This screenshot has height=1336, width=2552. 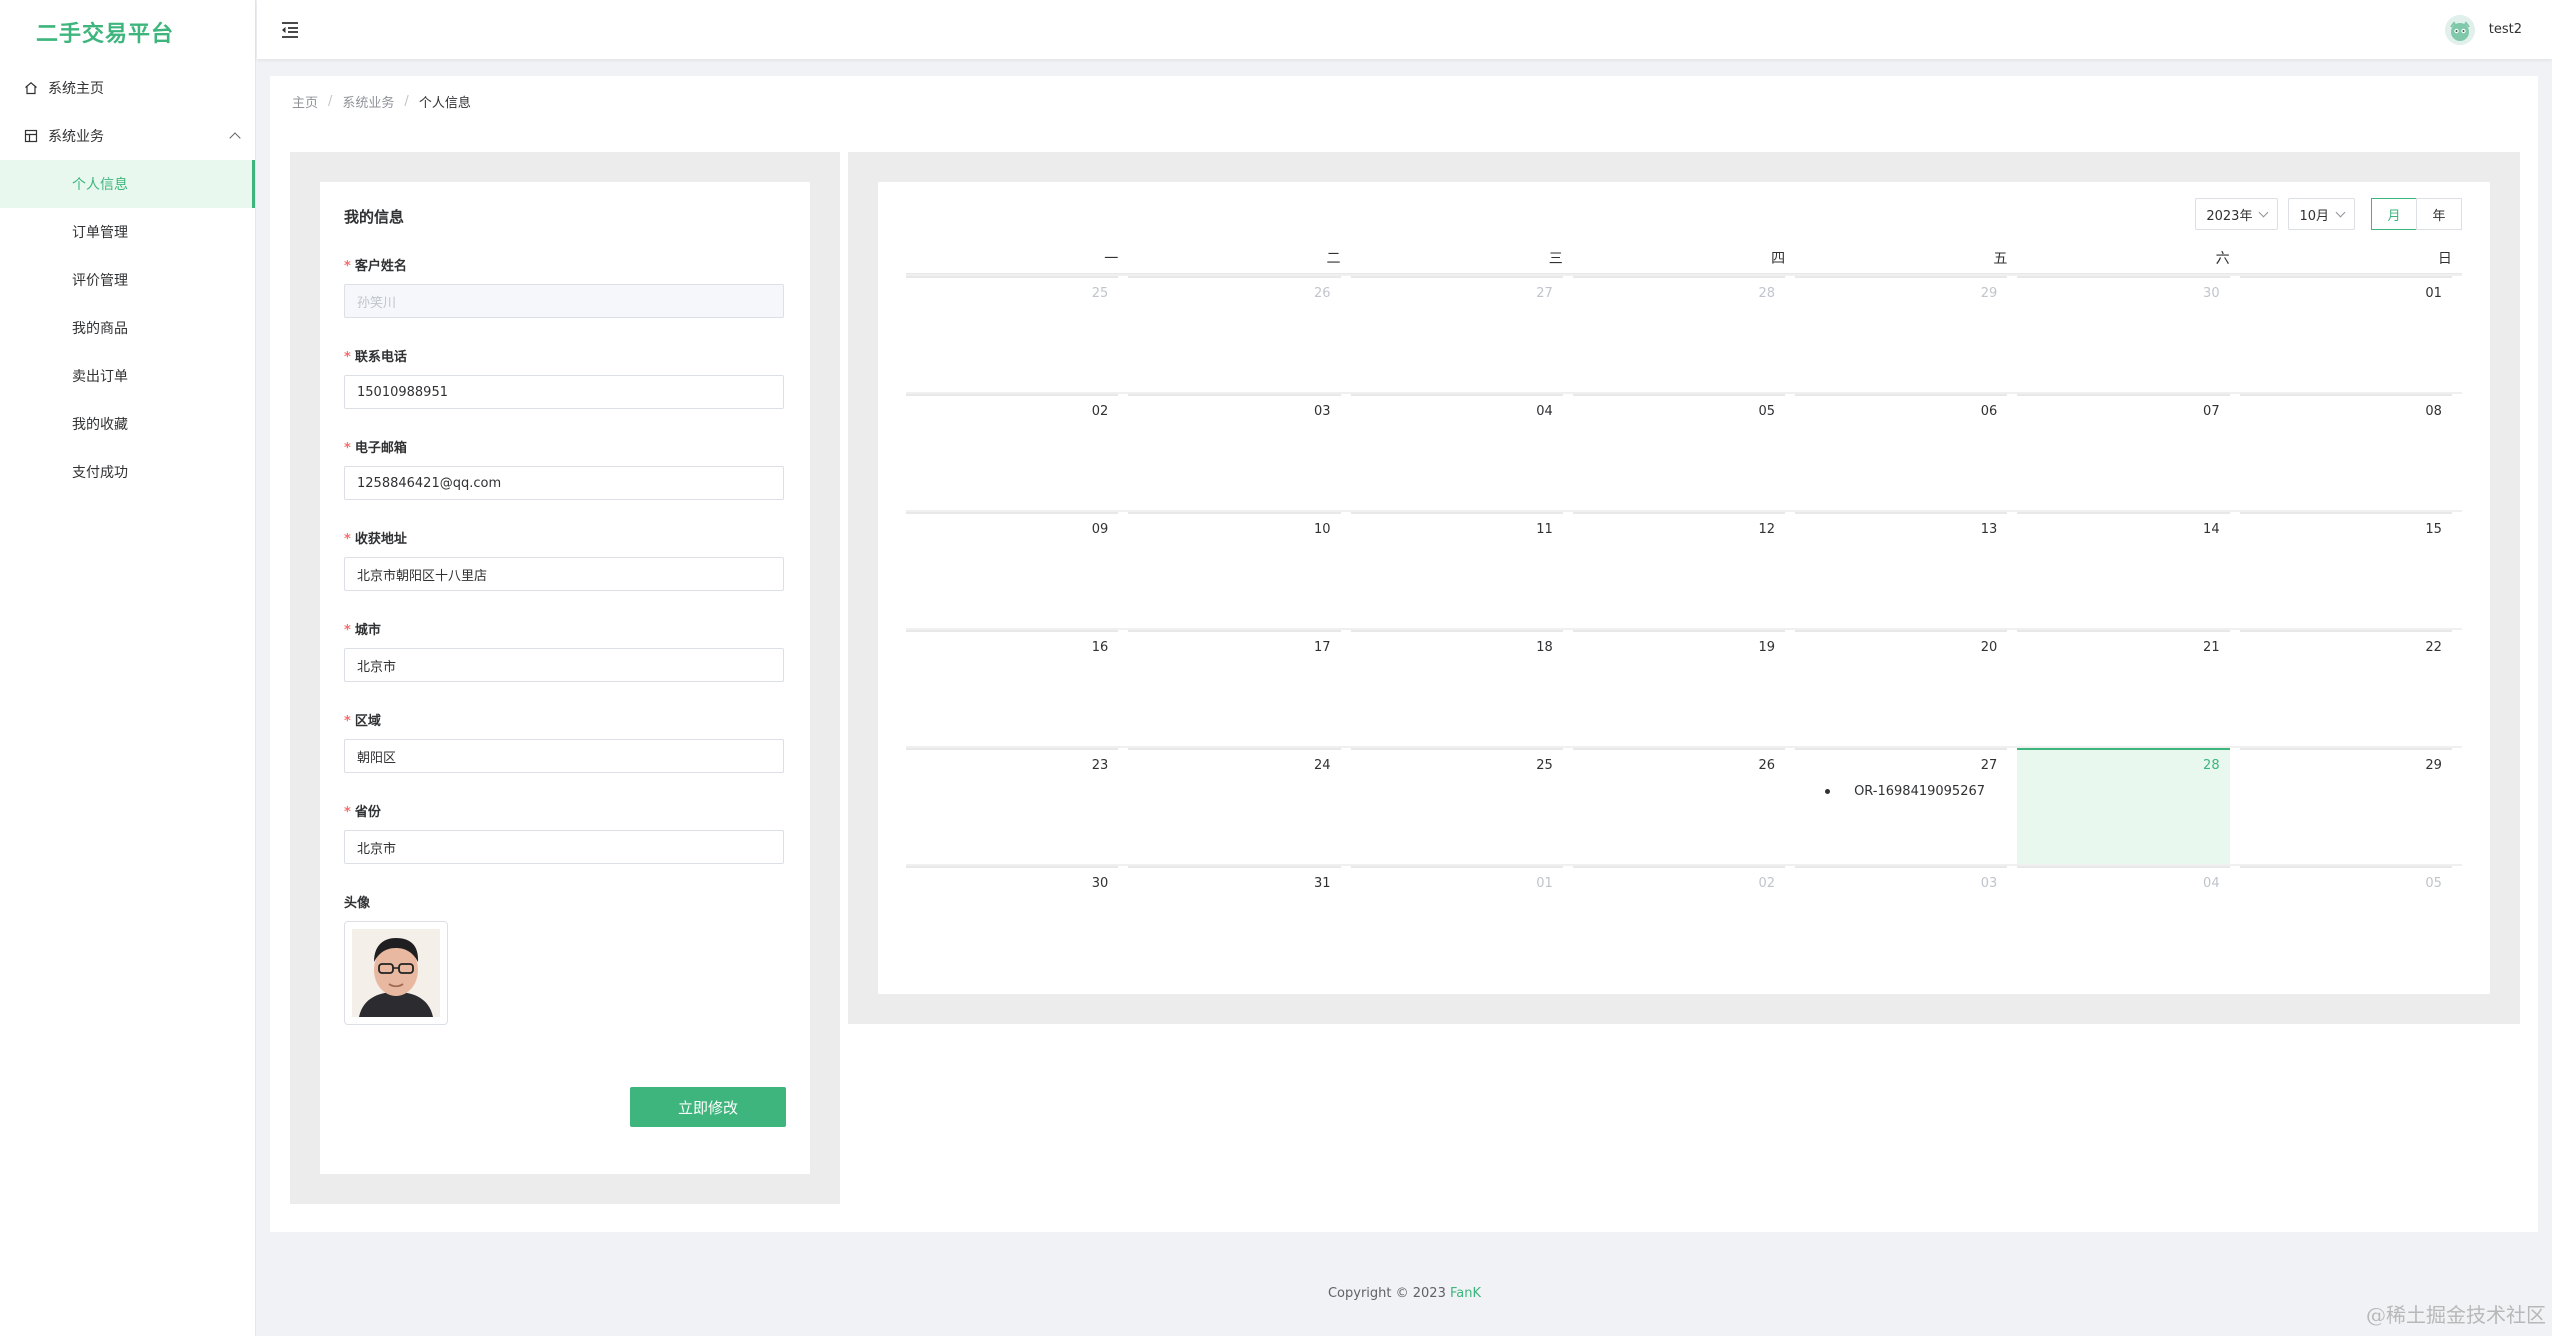 What do you see at coordinates (1239, 687) in the screenshot?
I see `calendar-day-cell: 17` at bounding box center [1239, 687].